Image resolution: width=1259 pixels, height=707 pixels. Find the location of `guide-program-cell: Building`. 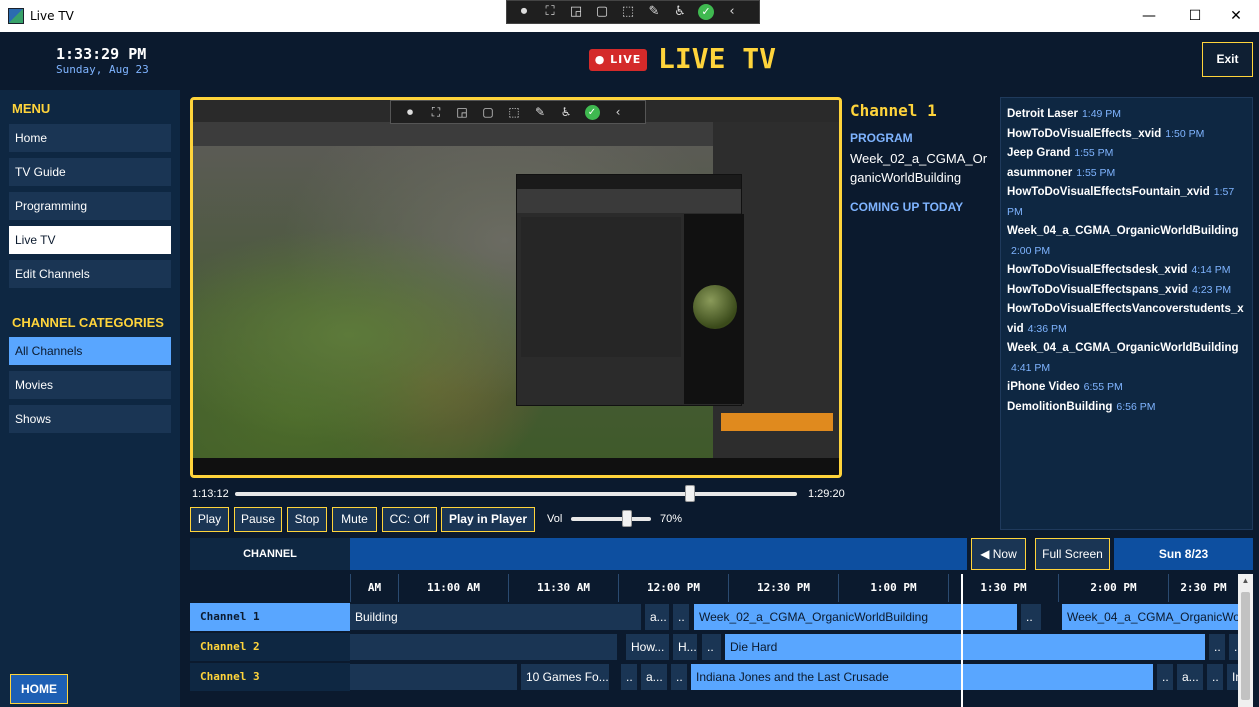

guide-program-cell: Building is located at coordinates (495, 617).